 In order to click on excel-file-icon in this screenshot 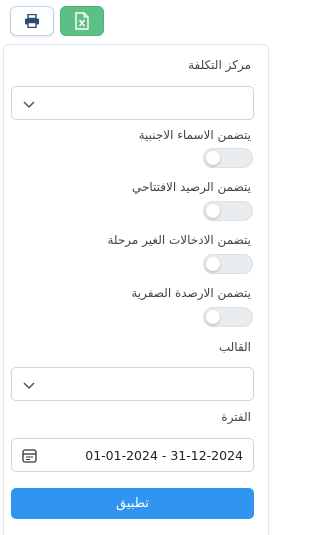, I will do `click(82, 21)`.